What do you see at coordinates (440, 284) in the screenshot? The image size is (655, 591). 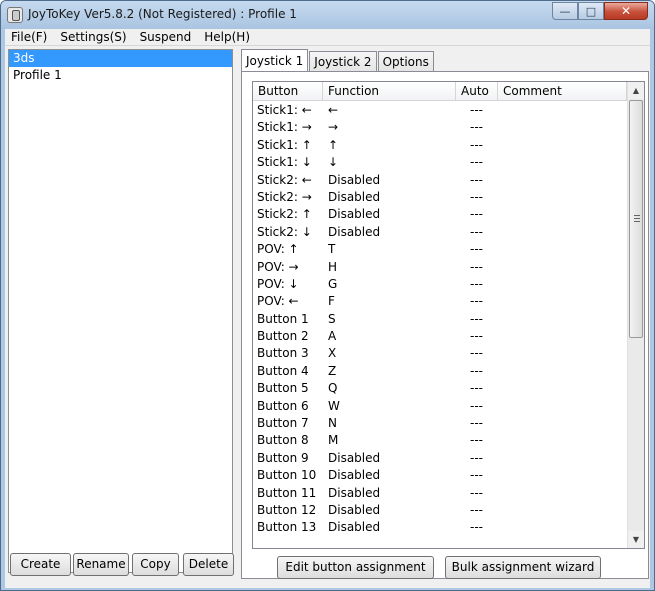 I see `table-row: POV: ↓ G ---` at bounding box center [440, 284].